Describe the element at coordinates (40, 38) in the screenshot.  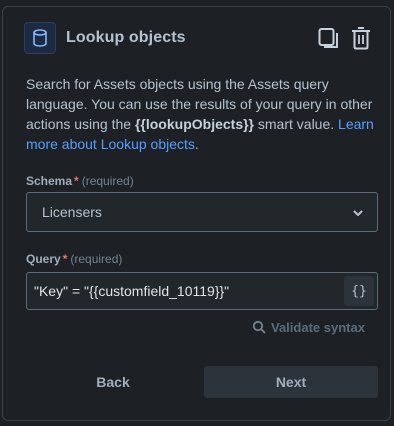
I see `database-icon` at that location.